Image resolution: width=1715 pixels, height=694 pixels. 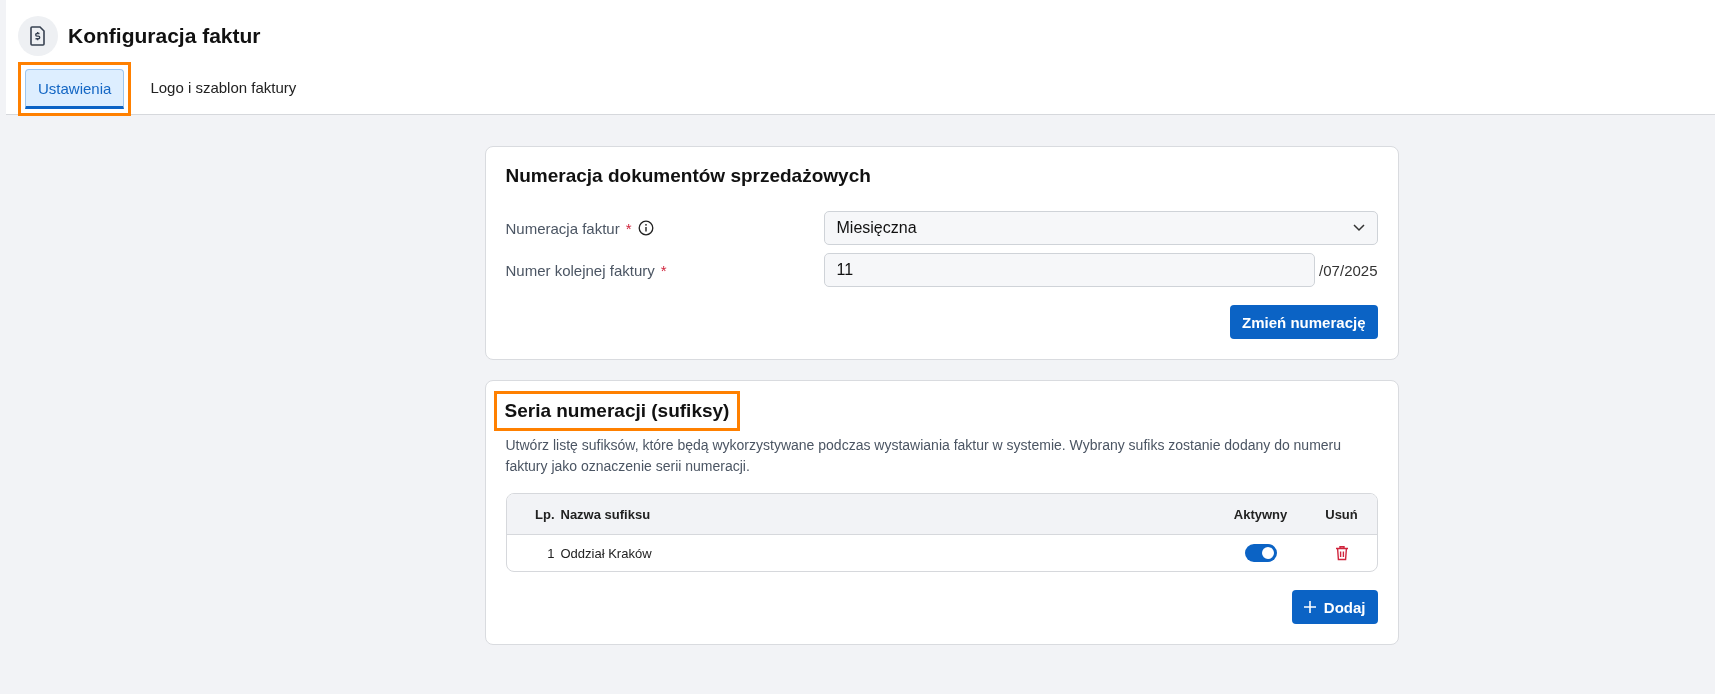 What do you see at coordinates (924, 456) in the screenshot?
I see `description: Utwórz listę sufiksów, które będą wykorzystywane podczas wystawiania faktur w systemie. Wybrany sufiks zostanie dodany do numeru faktury jako oznaczenie serii numeracji.` at bounding box center [924, 456].